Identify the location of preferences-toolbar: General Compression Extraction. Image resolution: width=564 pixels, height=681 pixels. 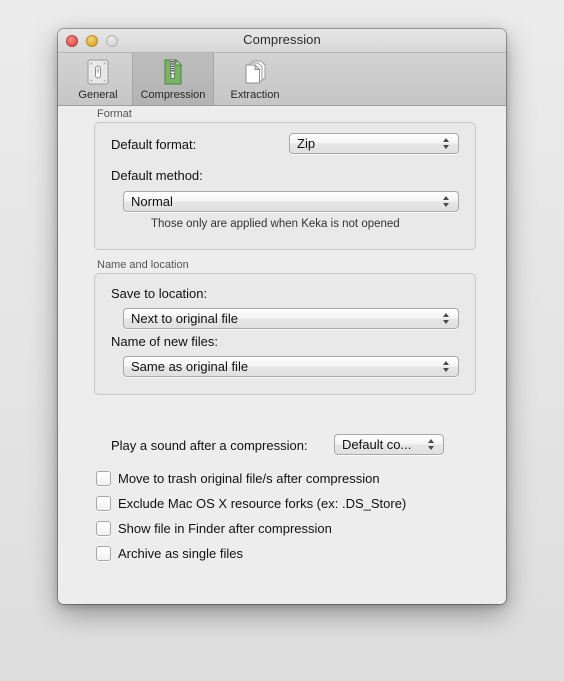
(282, 79).